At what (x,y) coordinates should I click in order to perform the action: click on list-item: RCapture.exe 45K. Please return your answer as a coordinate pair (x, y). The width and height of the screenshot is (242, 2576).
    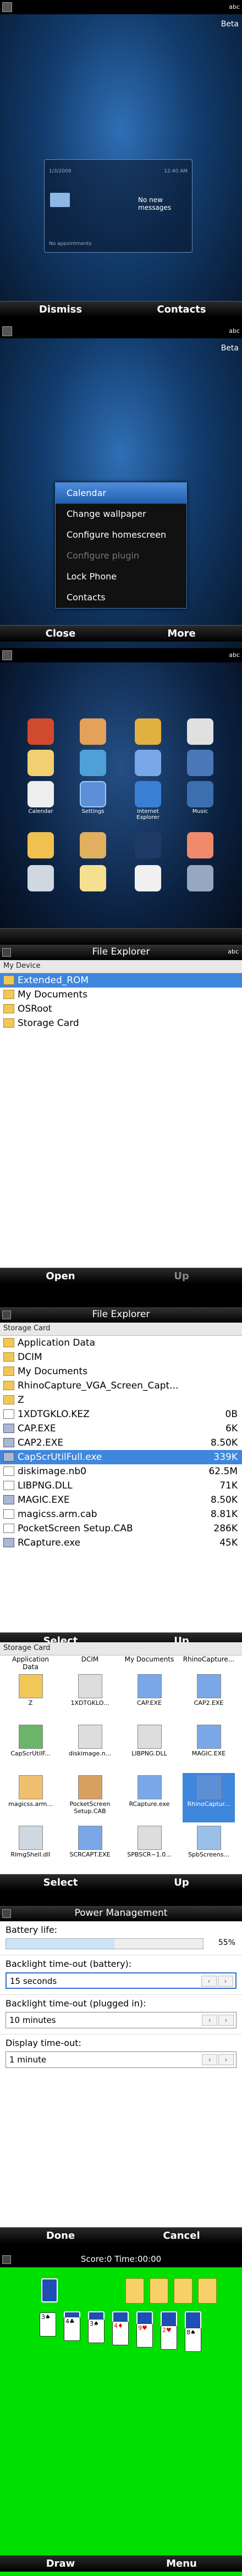
    Looking at the image, I should click on (121, 1543).